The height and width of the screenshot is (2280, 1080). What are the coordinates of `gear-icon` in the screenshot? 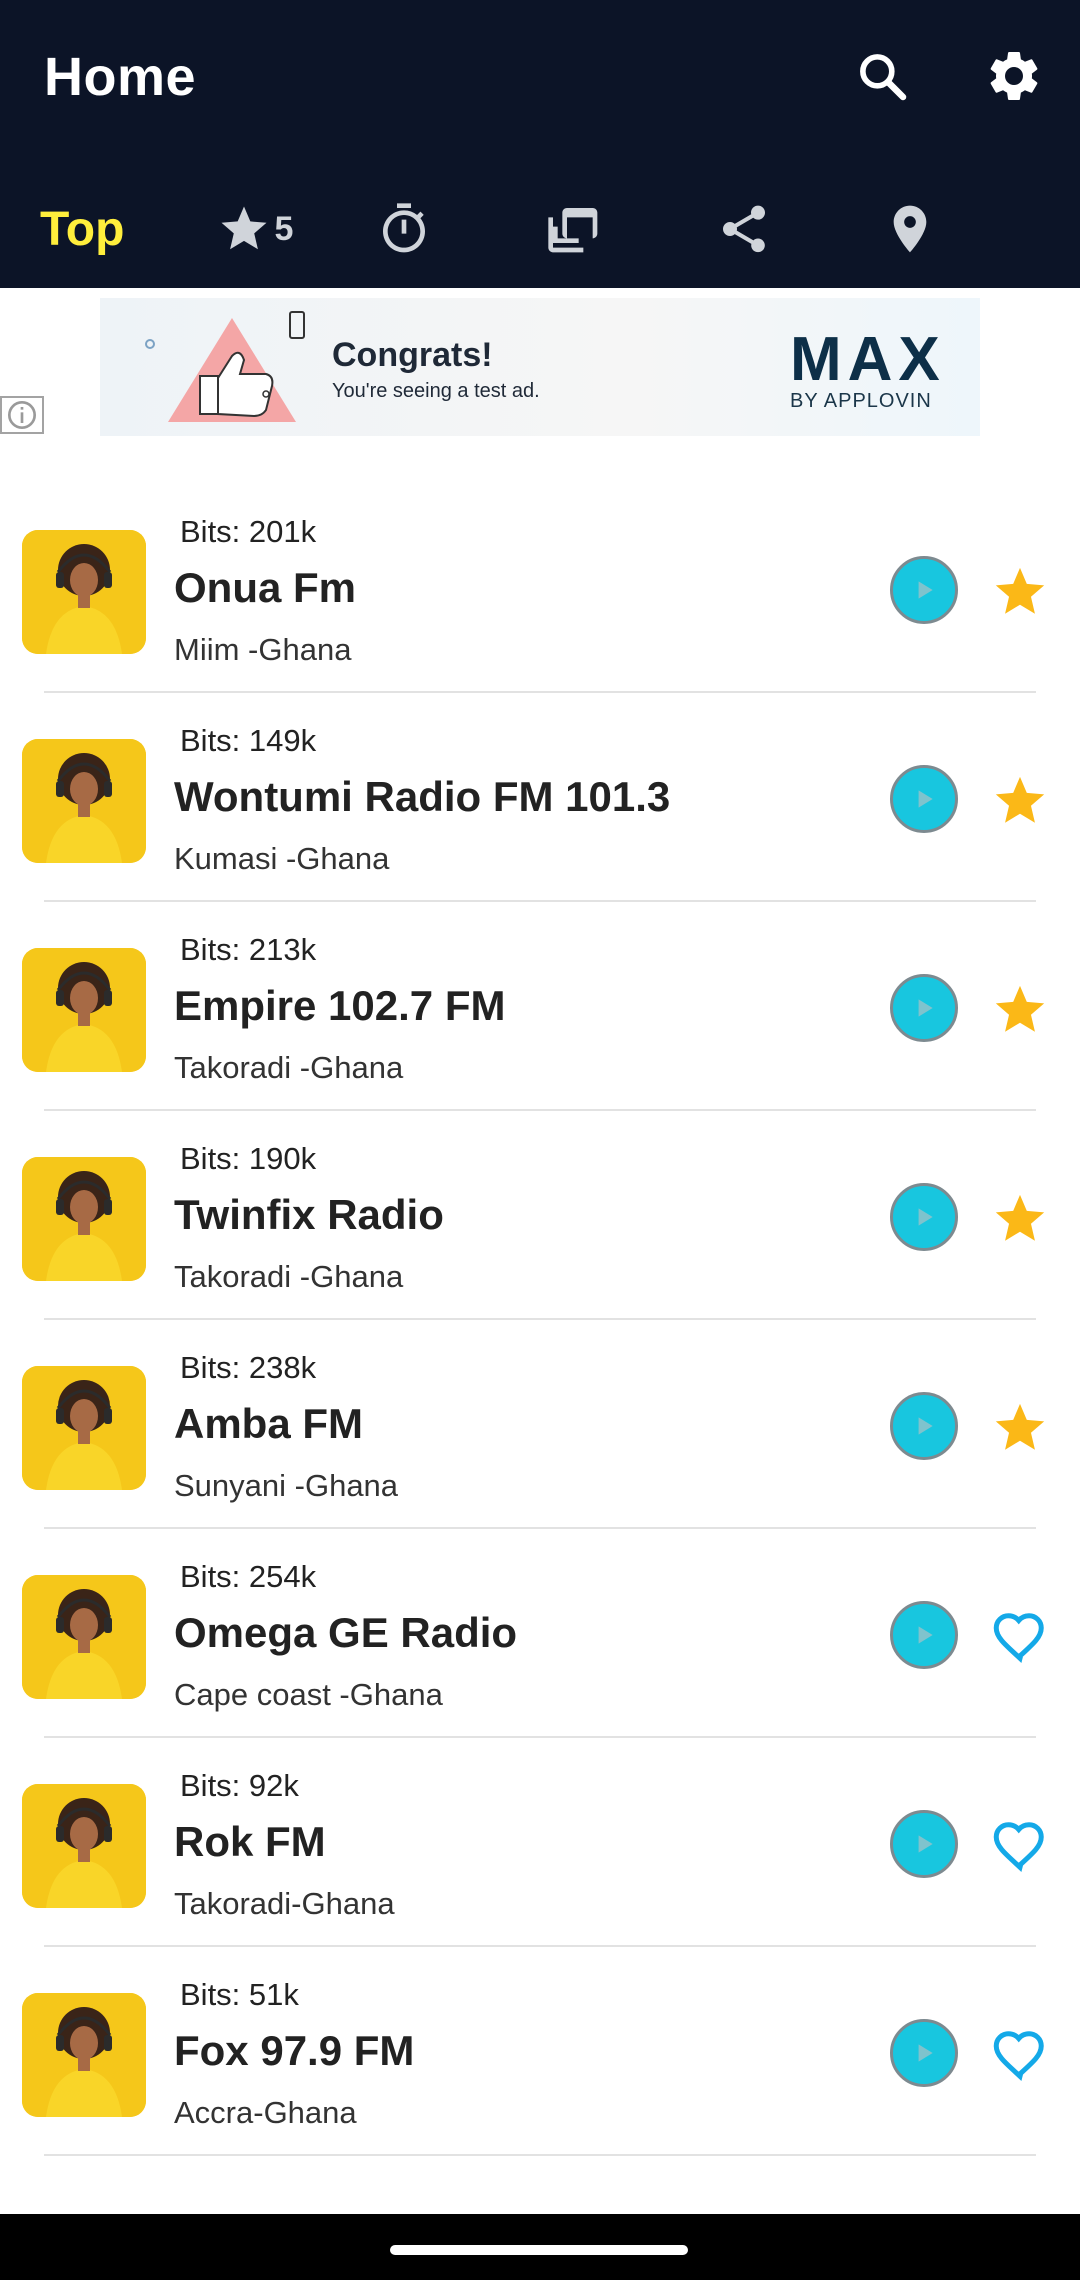 It's located at (1014, 75).